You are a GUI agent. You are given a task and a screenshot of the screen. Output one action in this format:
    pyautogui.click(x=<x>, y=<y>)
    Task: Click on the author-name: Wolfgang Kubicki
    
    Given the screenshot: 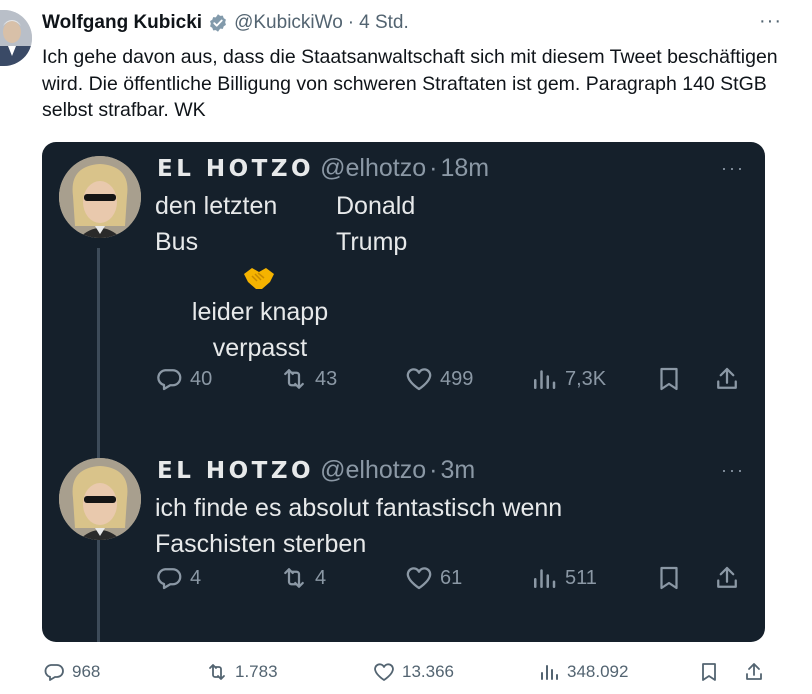 What is the action you would take?
    pyautogui.click(x=122, y=23)
    